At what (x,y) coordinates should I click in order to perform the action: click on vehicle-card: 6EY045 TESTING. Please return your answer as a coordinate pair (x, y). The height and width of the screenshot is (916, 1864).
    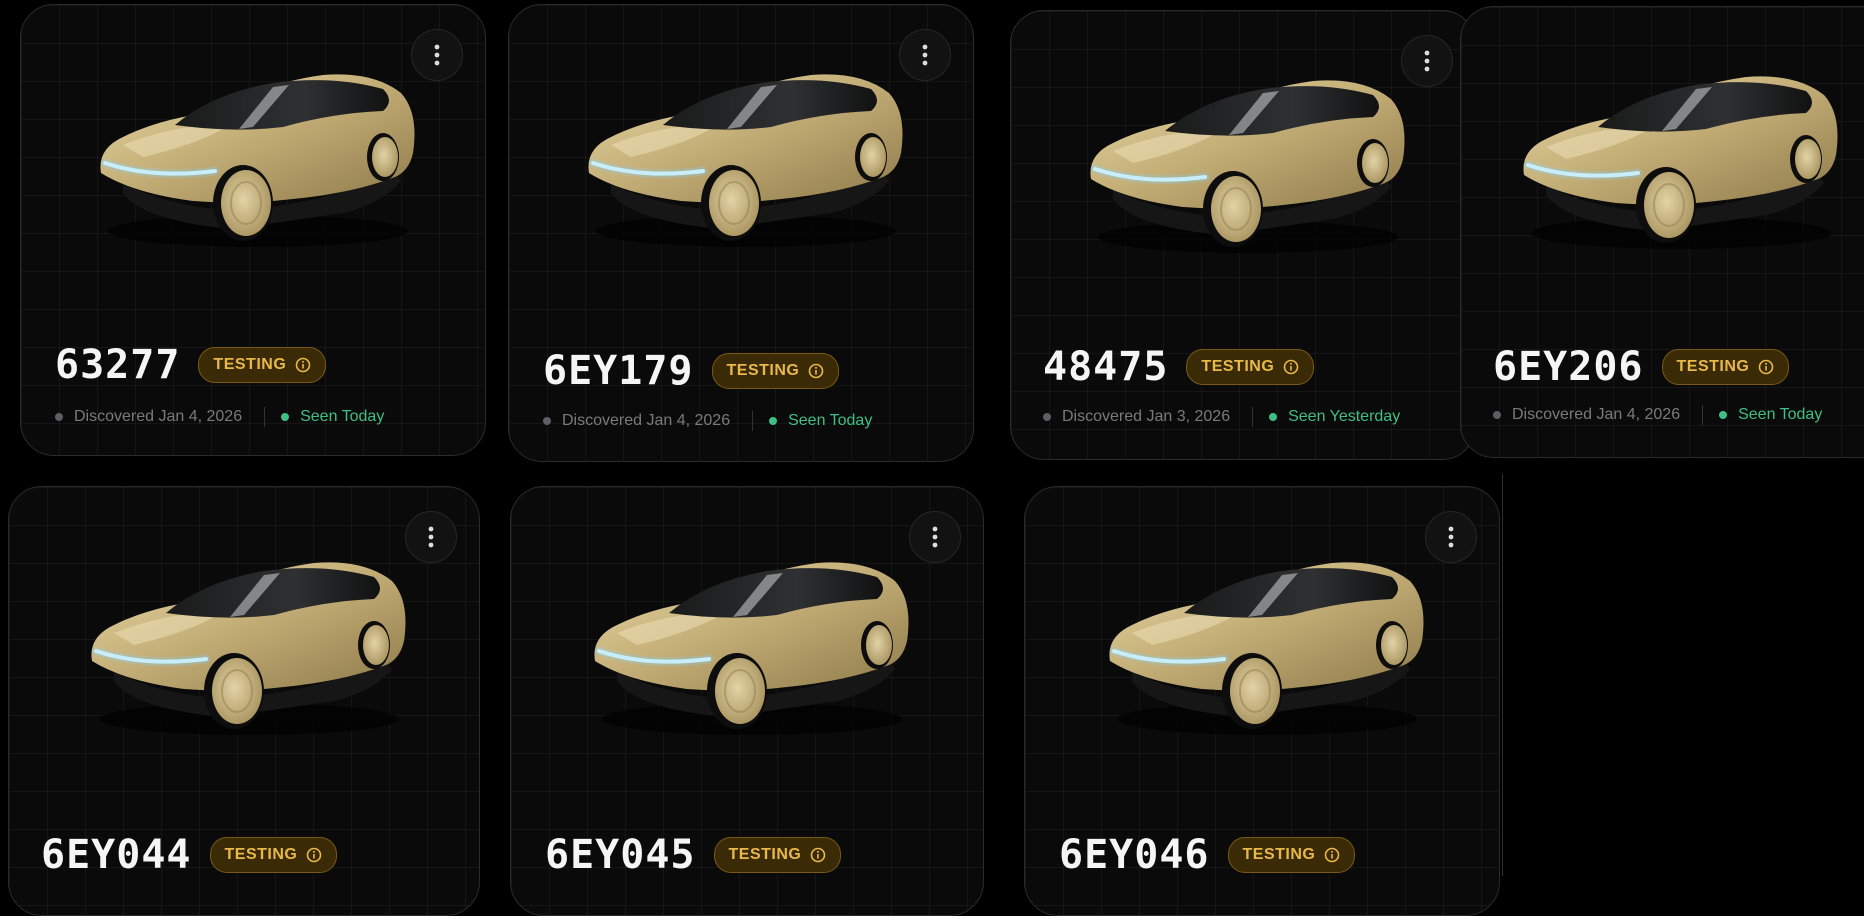
    Looking at the image, I should click on (747, 701).